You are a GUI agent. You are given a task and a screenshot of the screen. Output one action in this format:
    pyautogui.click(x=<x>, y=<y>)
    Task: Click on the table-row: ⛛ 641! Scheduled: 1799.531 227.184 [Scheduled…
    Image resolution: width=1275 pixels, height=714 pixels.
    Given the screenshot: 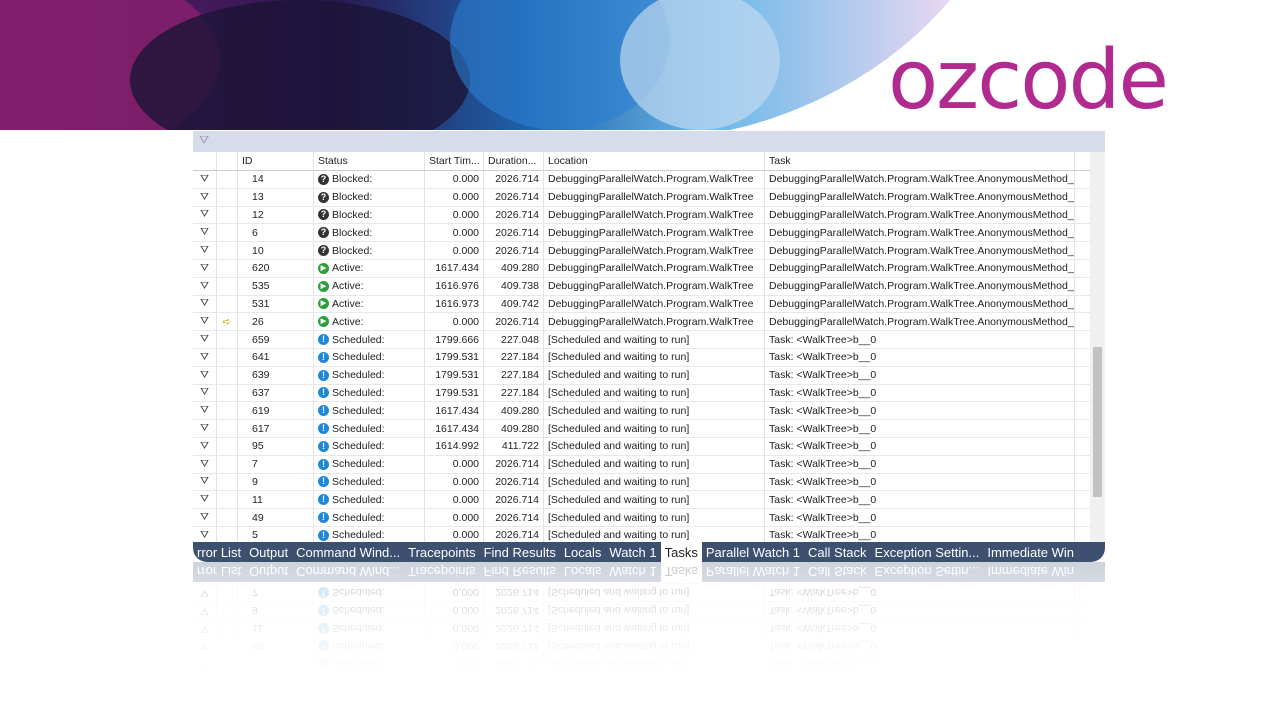 What is the action you would take?
    pyautogui.click(x=641, y=357)
    